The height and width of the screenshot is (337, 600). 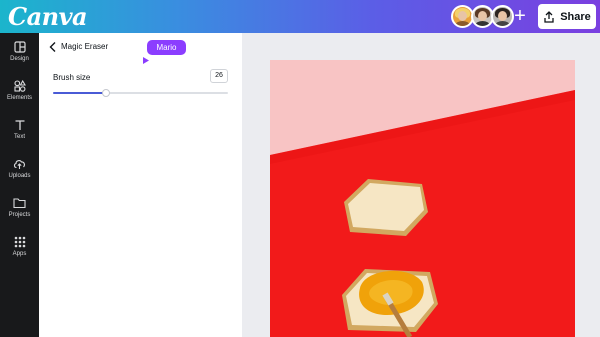 What do you see at coordinates (72, 77) in the screenshot?
I see `brush-size-label: Brush size` at bounding box center [72, 77].